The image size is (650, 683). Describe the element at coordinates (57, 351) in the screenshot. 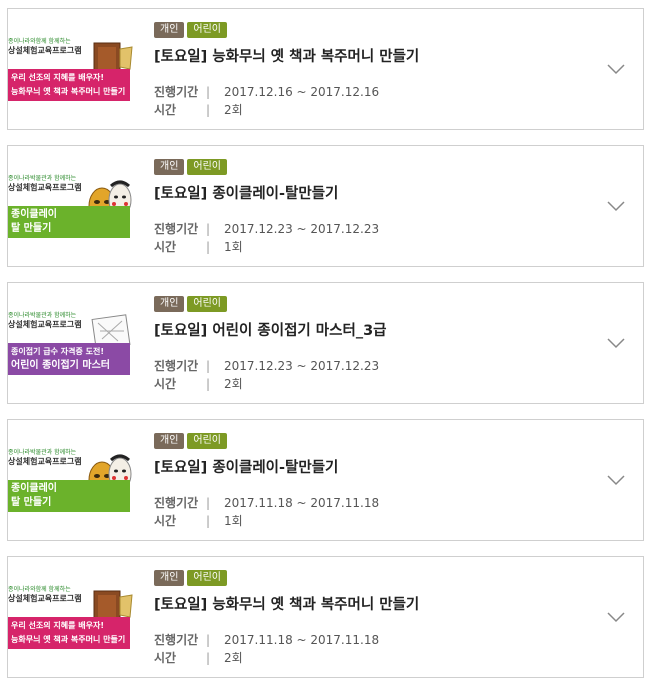

I see `banner-line-1: 종이접기 급수 자격증 도전!` at that location.